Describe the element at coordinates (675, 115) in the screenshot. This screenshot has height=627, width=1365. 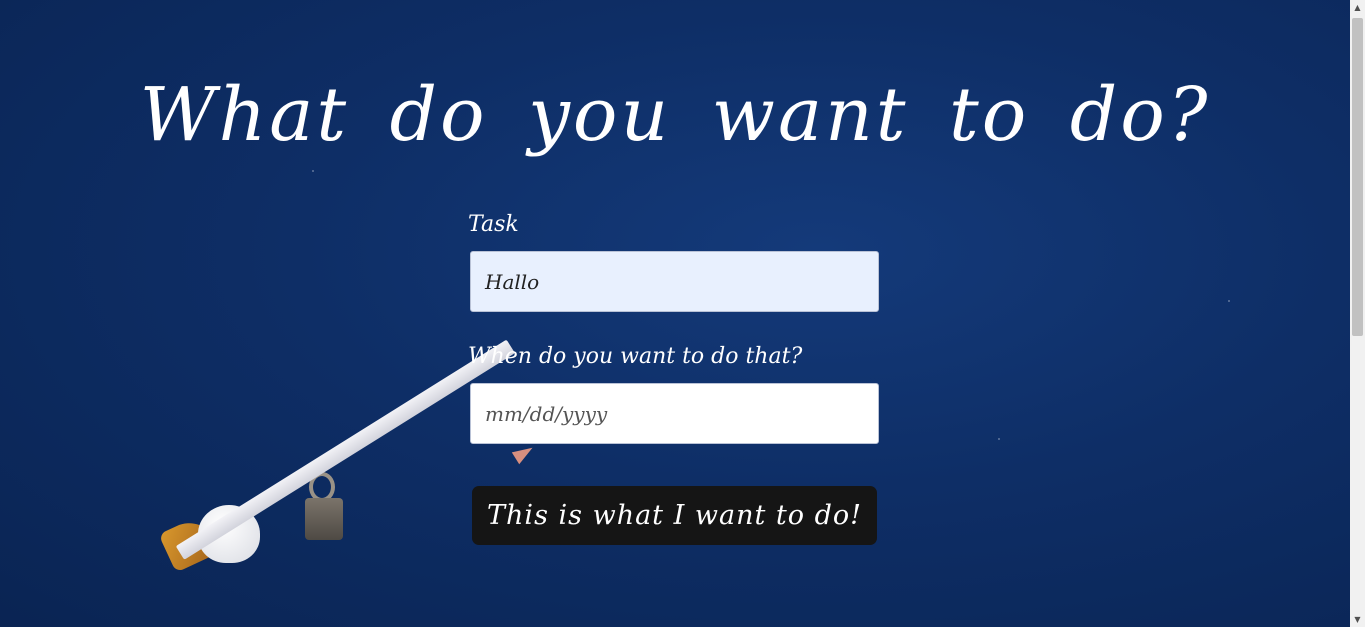
I see `page-title: What do you want to do?` at that location.